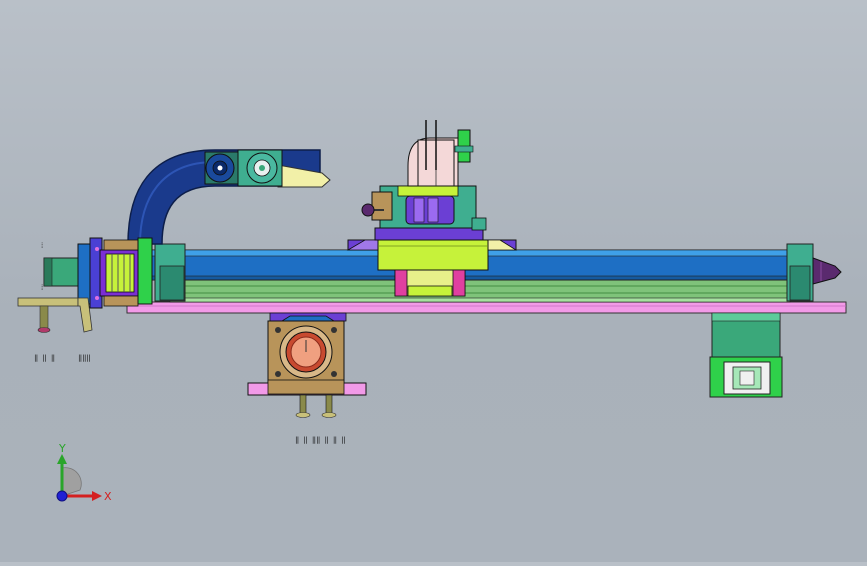  What do you see at coordinates (222, 168) in the screenshot?
I see `chain-pulley-left` at bounding box center [222, 168].